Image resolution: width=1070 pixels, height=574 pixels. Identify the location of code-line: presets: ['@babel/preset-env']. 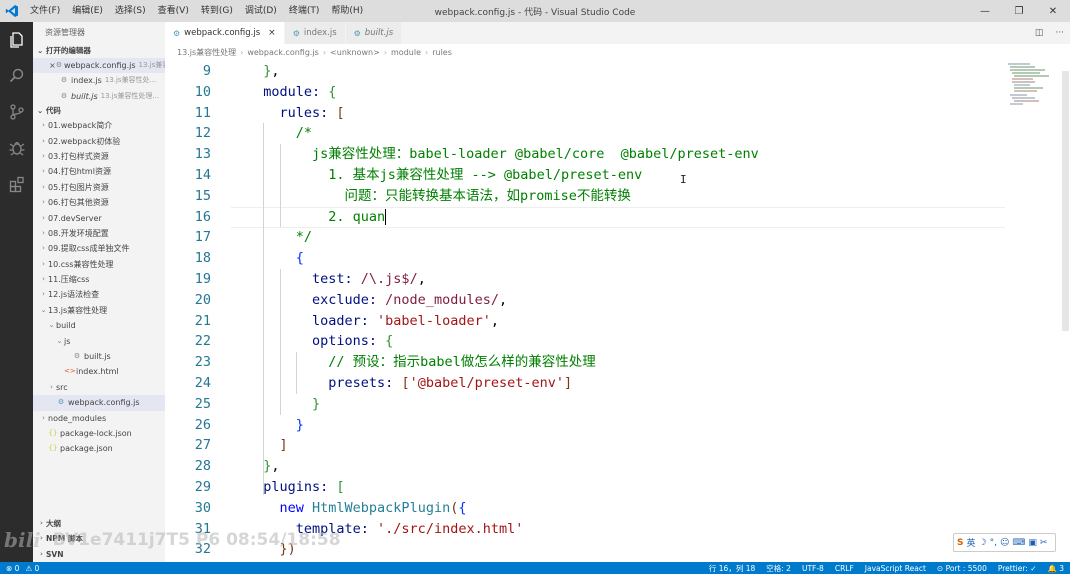
(503, 383).